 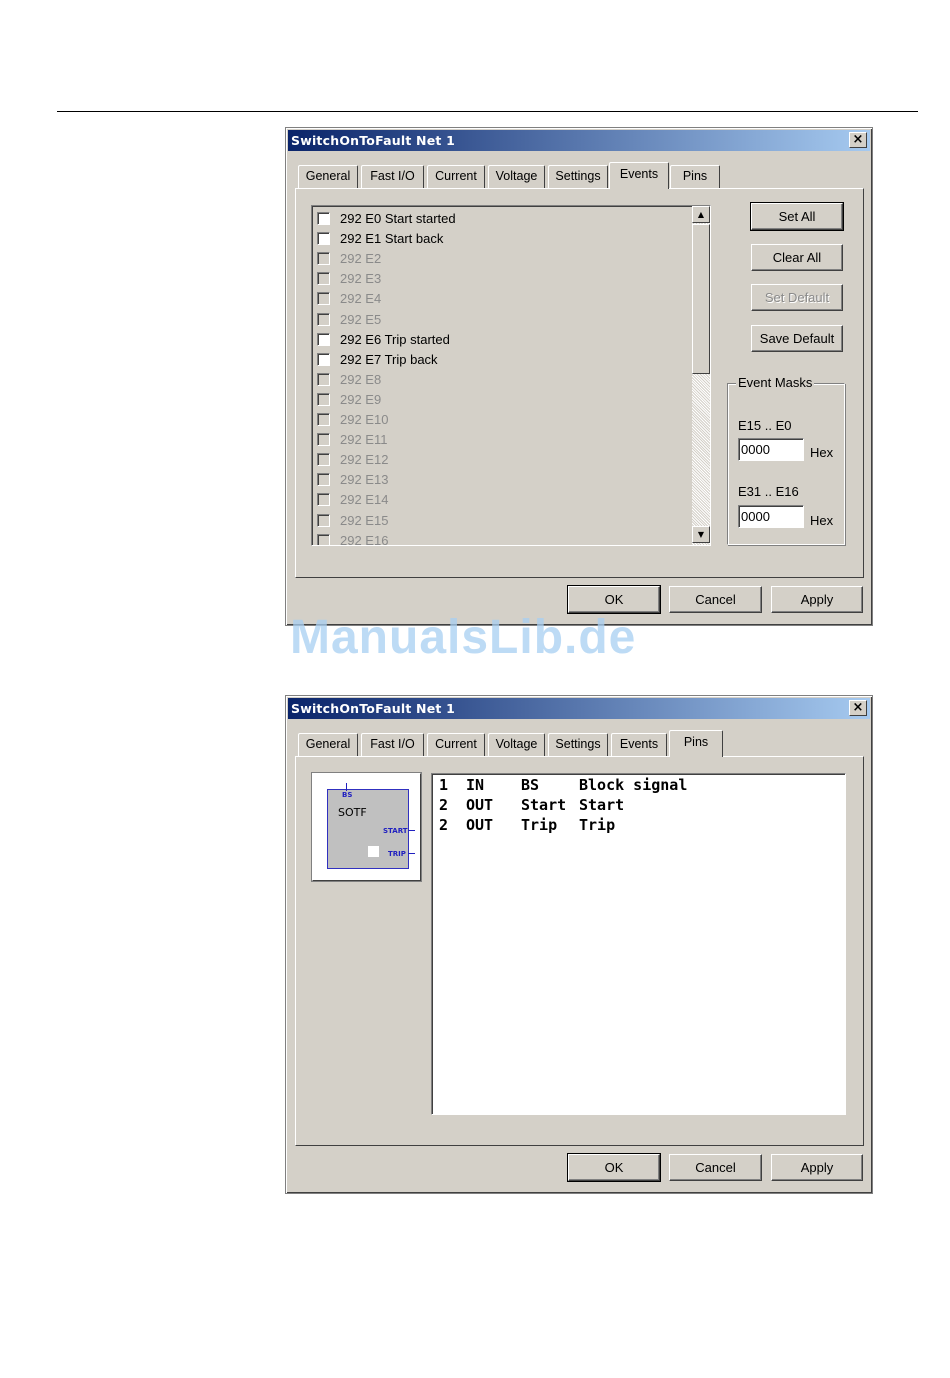 What do you see at coordinates (364, 440) in the screenshot?
I see `event-label: 292 E11` at bounding box center [364, 440].